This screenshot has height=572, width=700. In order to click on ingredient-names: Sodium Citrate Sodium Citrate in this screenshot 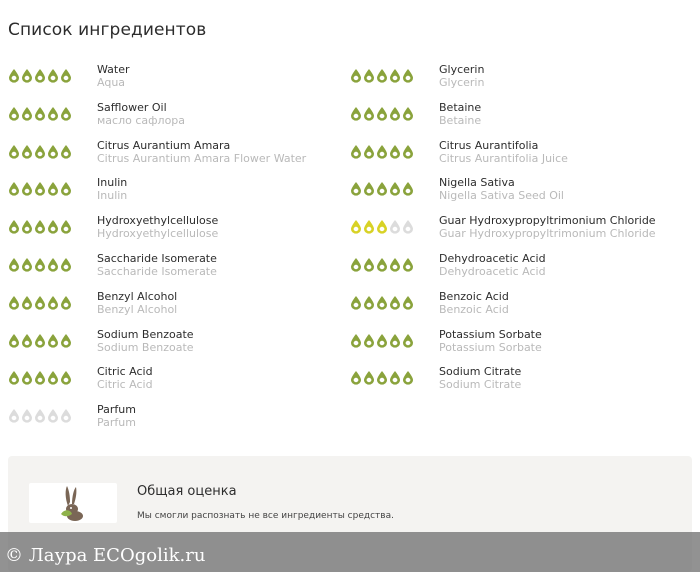, I will do `click(480, 378)`.